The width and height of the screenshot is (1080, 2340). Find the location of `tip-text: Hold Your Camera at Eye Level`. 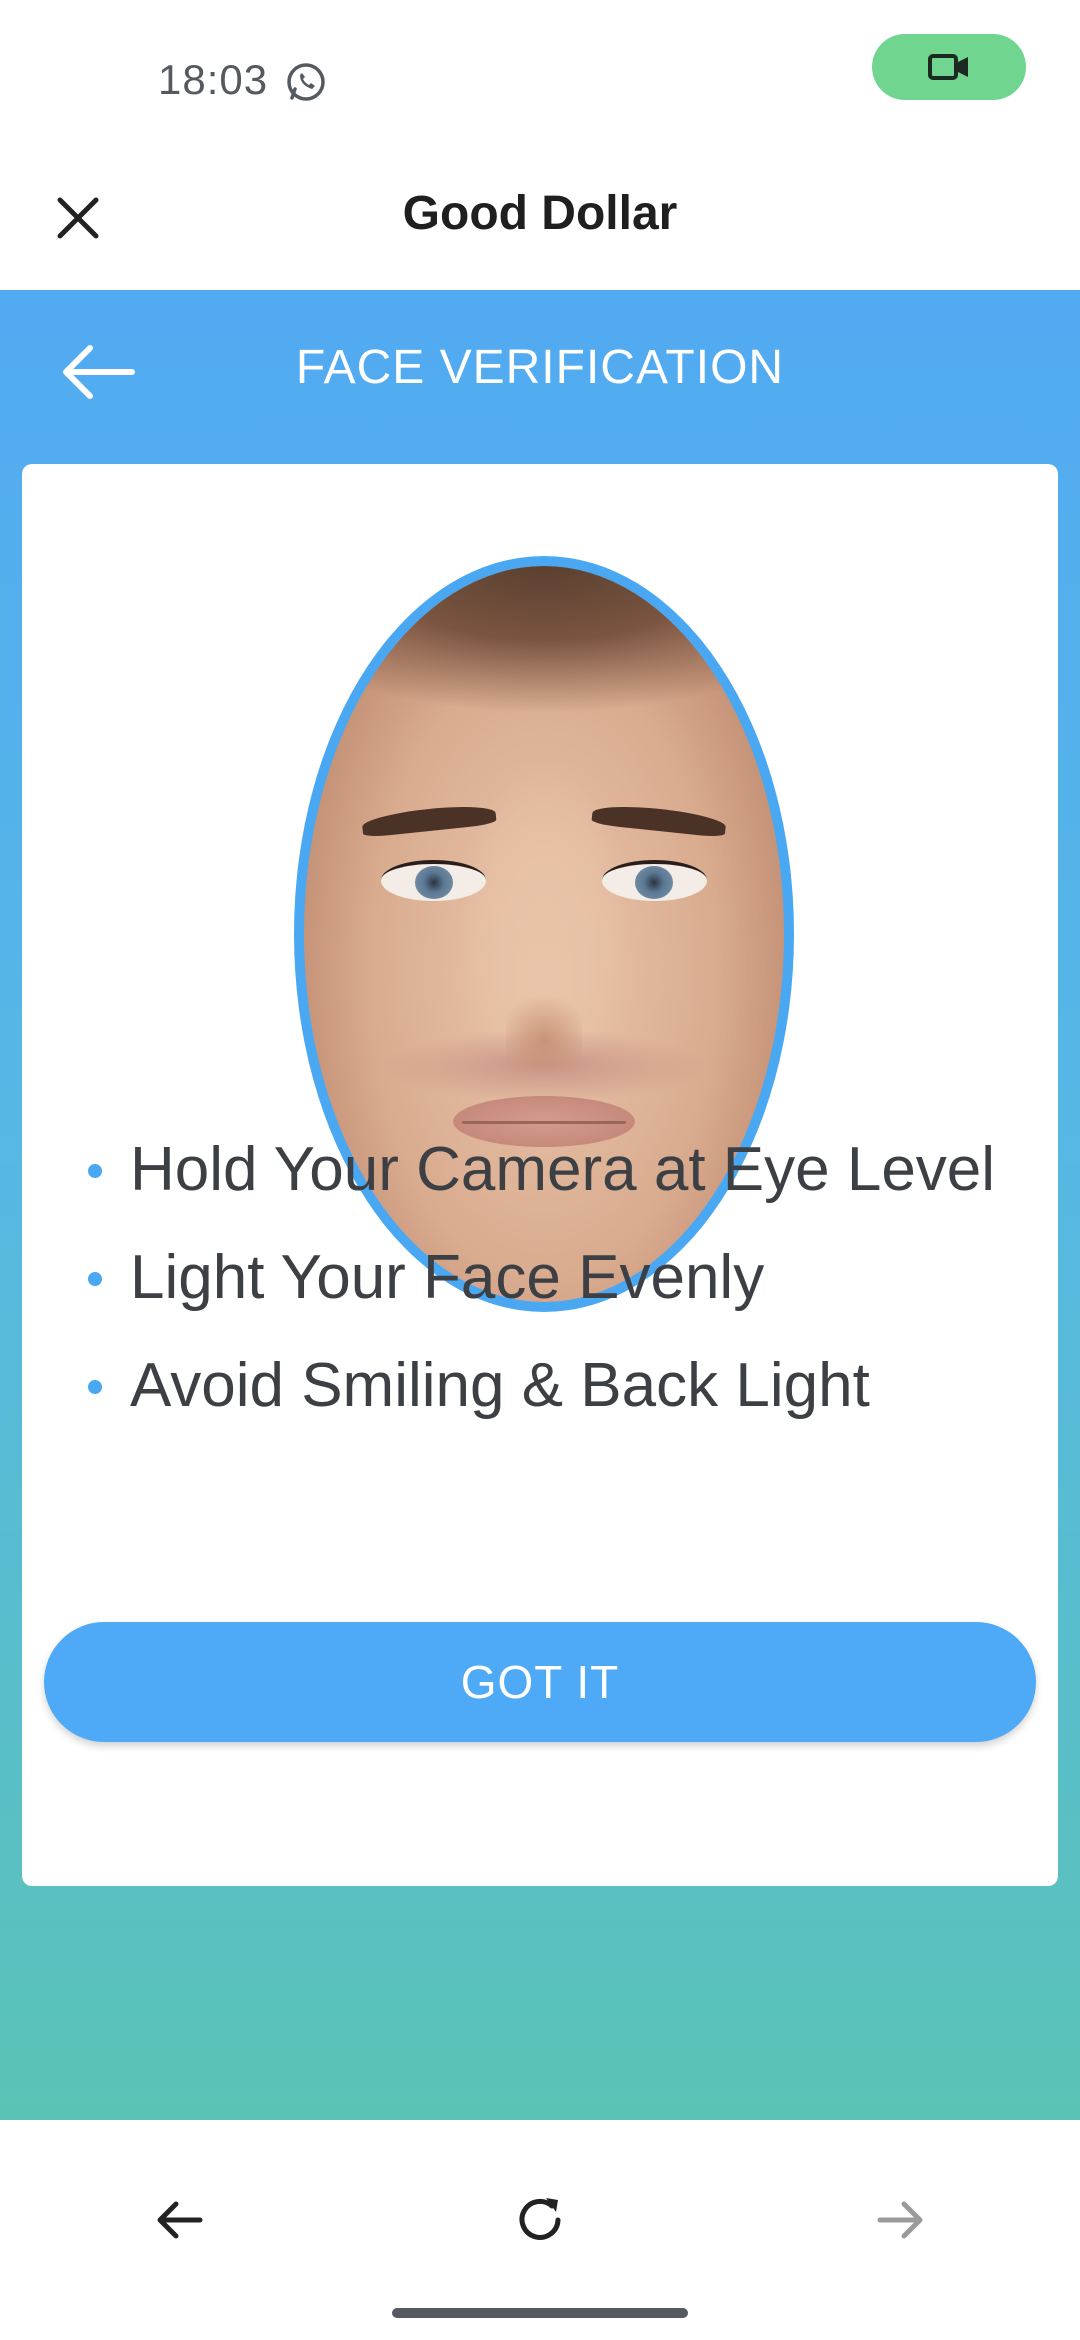

tip-text: Hold Your Camera at Eye Level is located at coordinates (563, 1169).